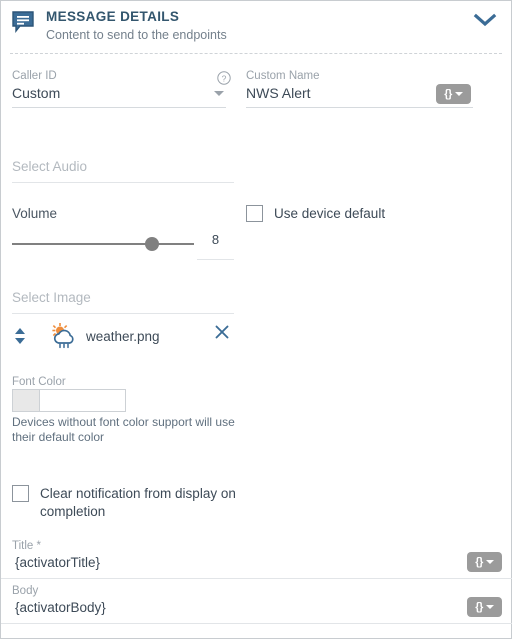 The image size is (512, 639). I want to click on use-device-default-checkbox-row: Use device default, so click(315, 213).